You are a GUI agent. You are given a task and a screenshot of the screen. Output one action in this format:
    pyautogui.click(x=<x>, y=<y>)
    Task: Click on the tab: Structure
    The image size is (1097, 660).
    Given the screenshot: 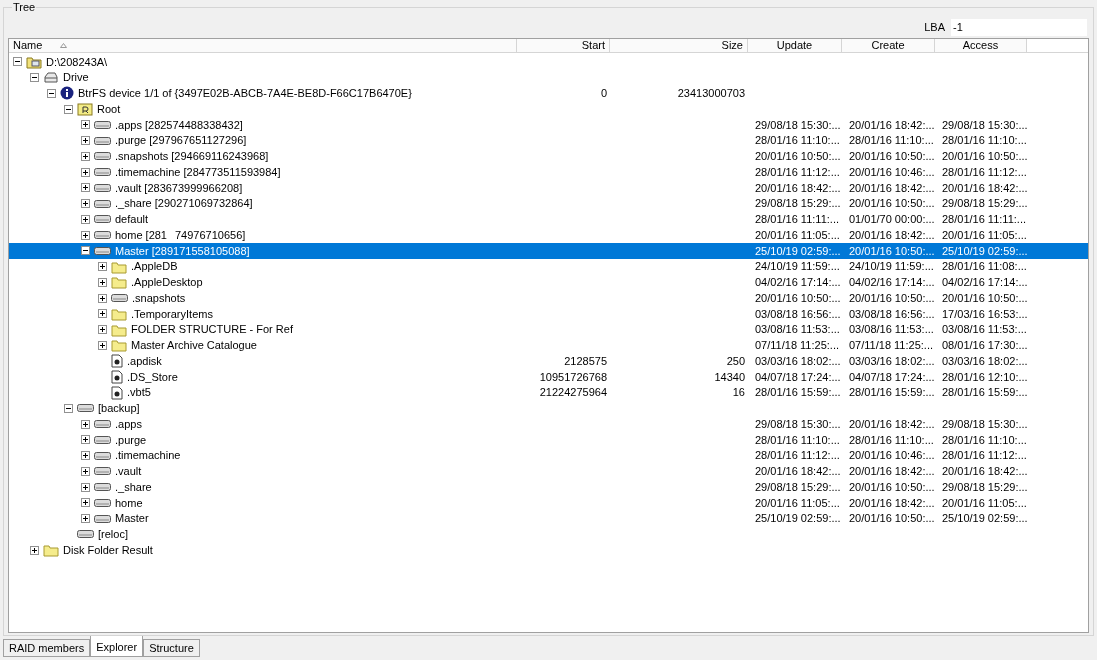 What is the action you would take?
    pyautogui.click(x=171, y=648)
    